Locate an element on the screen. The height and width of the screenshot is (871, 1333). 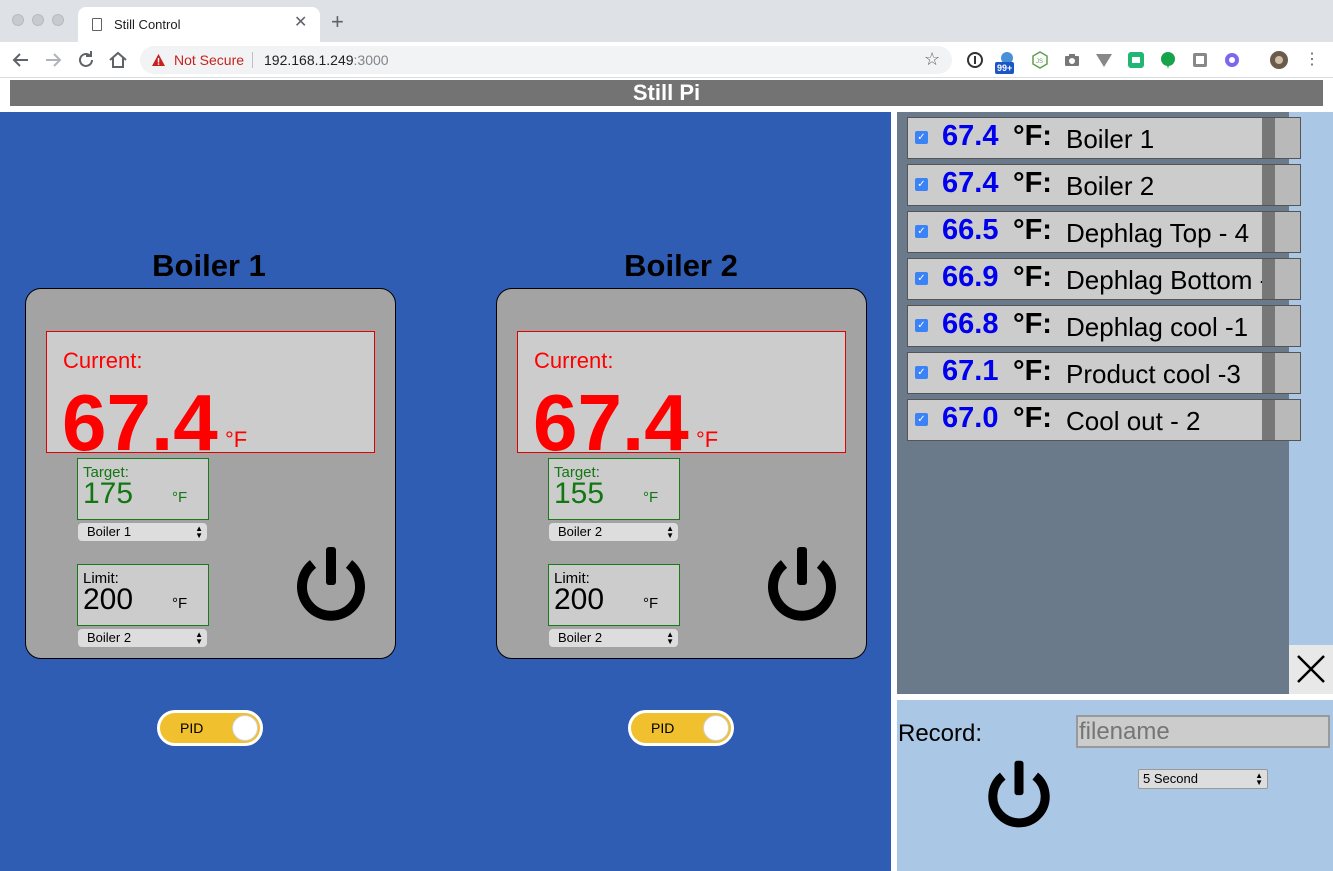
url-text: 192.168.1.249:3000 is located at coordinates (326, 60).